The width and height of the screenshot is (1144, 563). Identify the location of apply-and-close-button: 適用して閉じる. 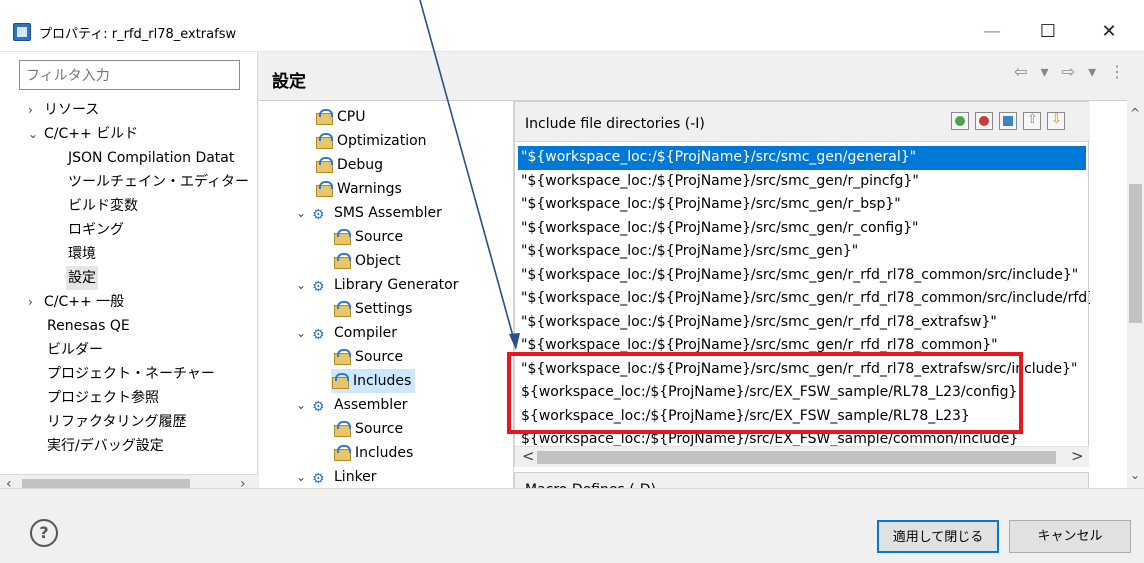
(938, 536).